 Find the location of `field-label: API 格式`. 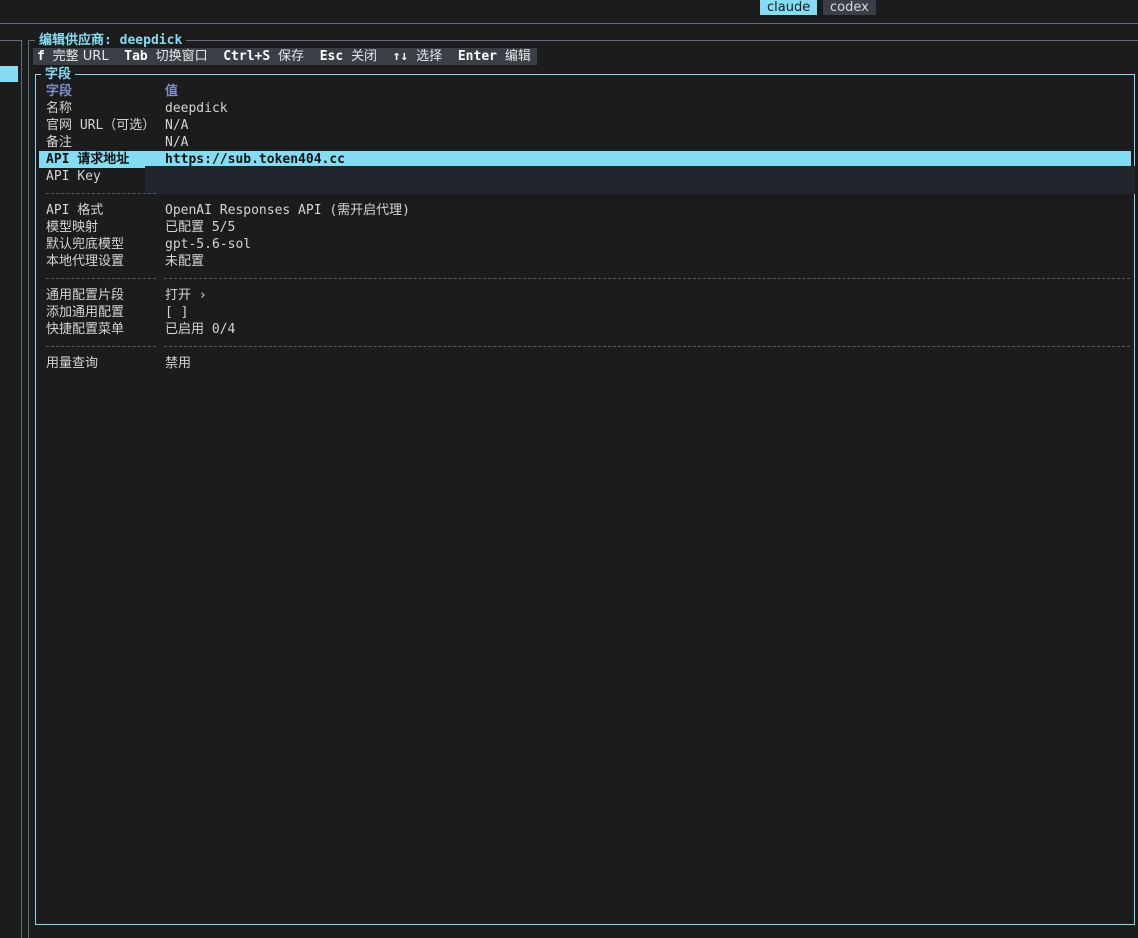

field-label: API 格式 is located at coordinates (75, 210).